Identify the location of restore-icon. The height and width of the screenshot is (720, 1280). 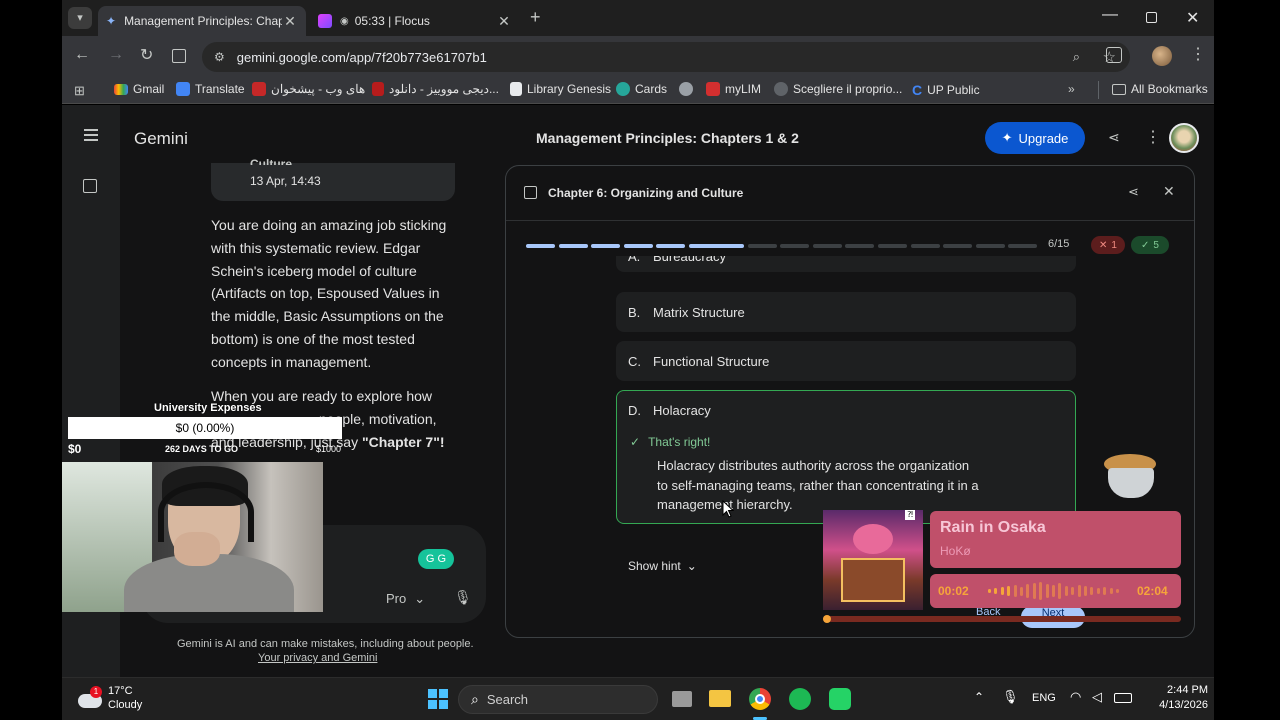
(1151, 17).